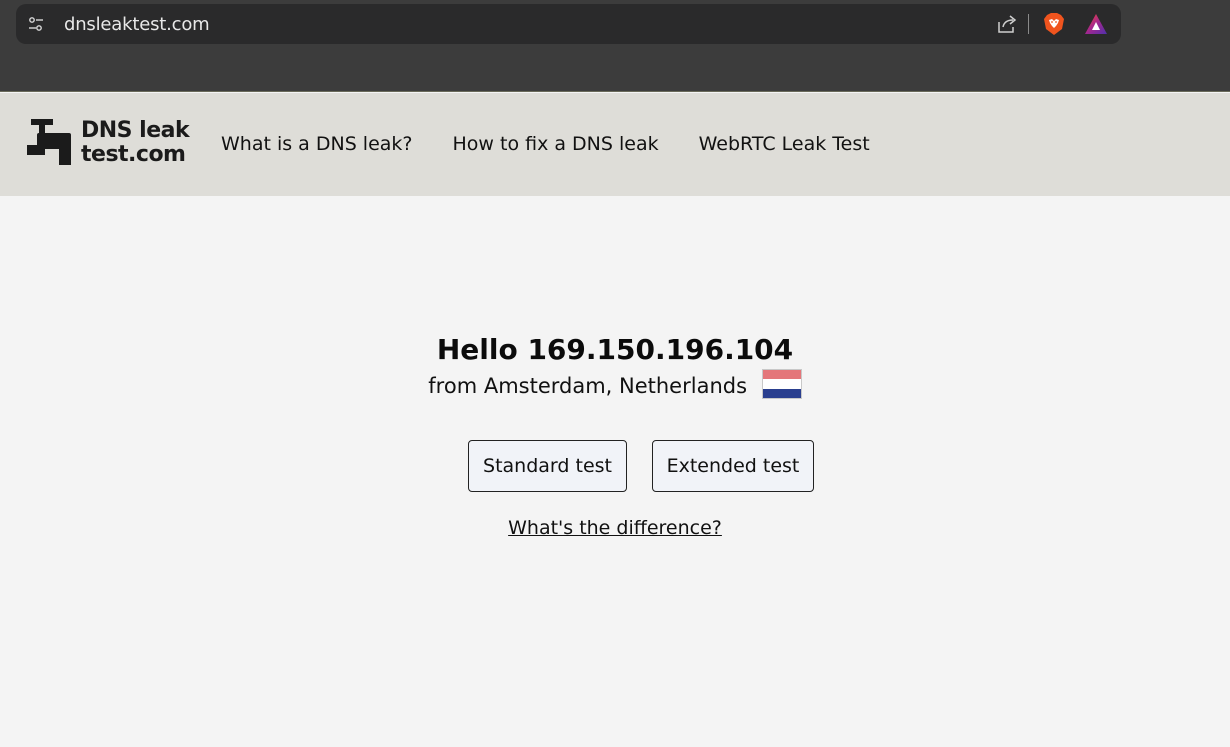 The image size is (1230, 747). Describe the element at coordinates (781, 384) in the screenshot. I see `netherlands-flag-icon` at that location.